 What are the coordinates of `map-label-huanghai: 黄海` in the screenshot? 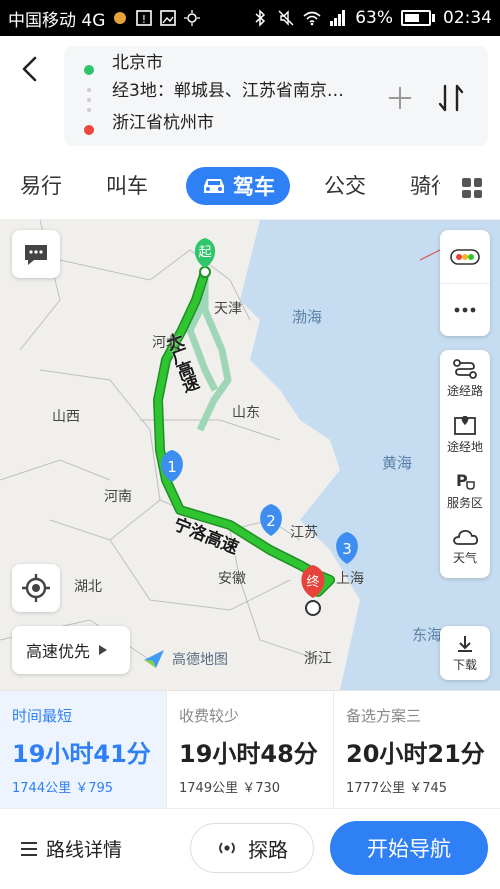 It's located at (397, 463).